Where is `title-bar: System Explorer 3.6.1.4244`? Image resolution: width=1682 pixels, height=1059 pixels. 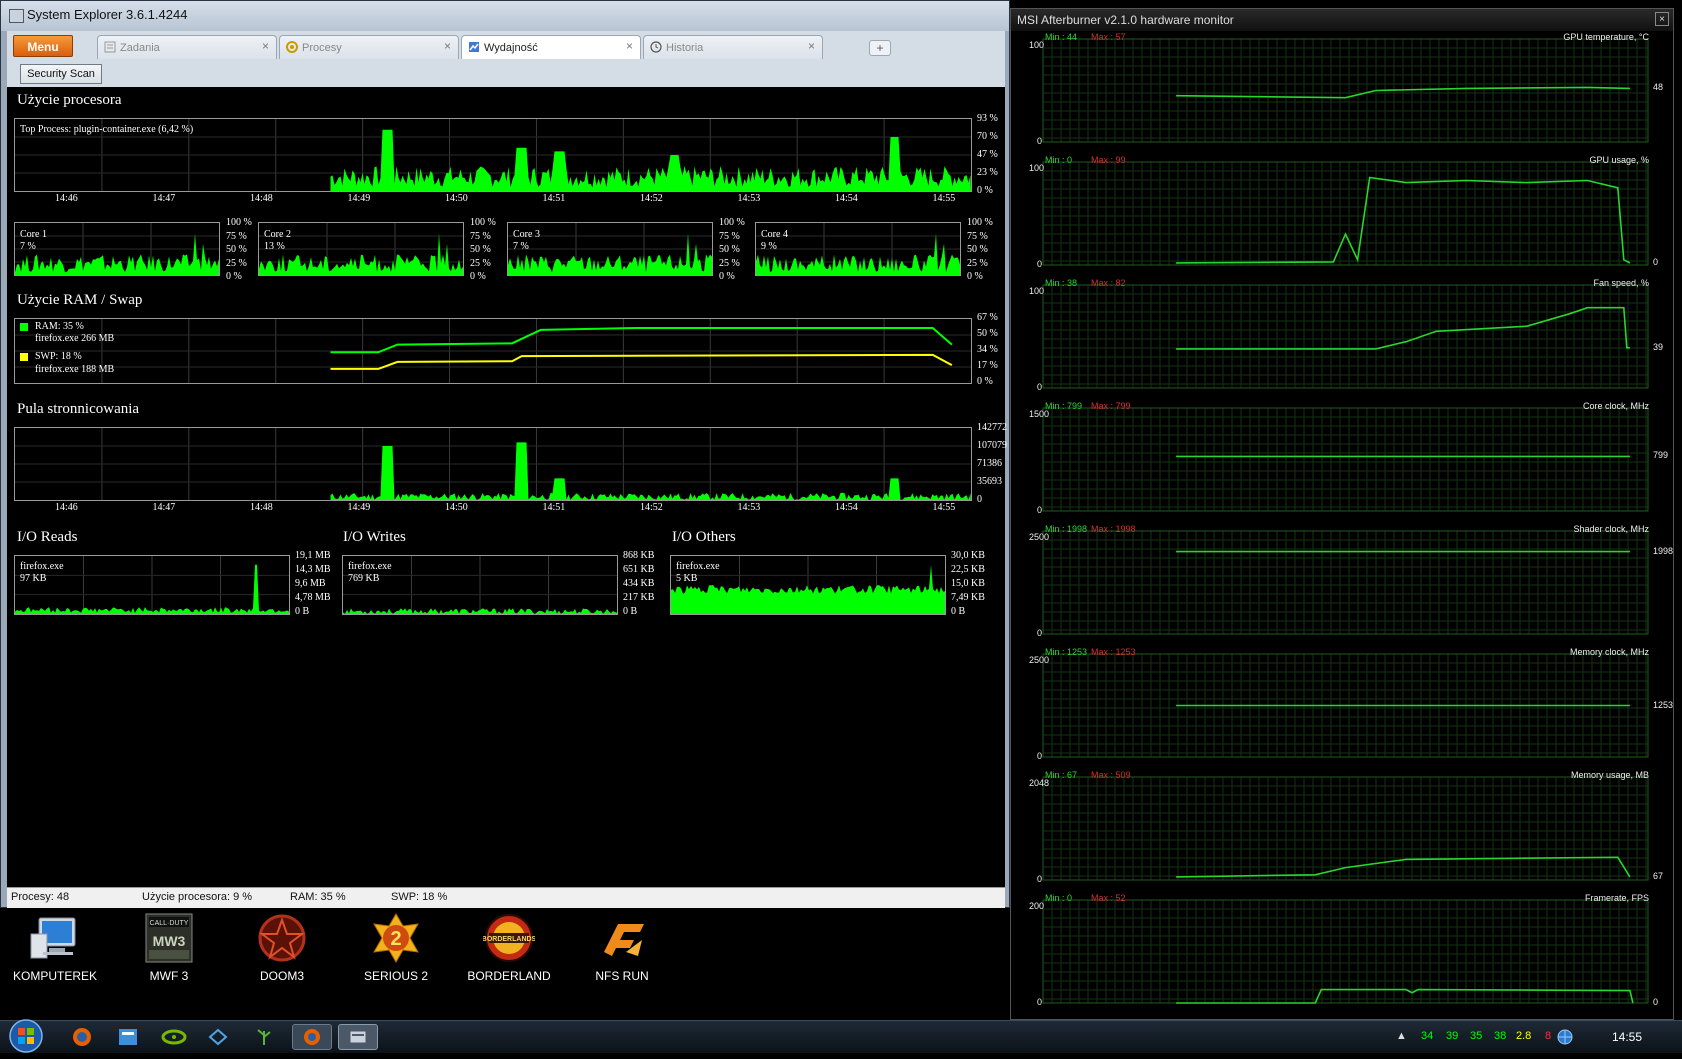 title-bar: System Explorer 3.6.1.4244 is located at coordinates (505, 16).